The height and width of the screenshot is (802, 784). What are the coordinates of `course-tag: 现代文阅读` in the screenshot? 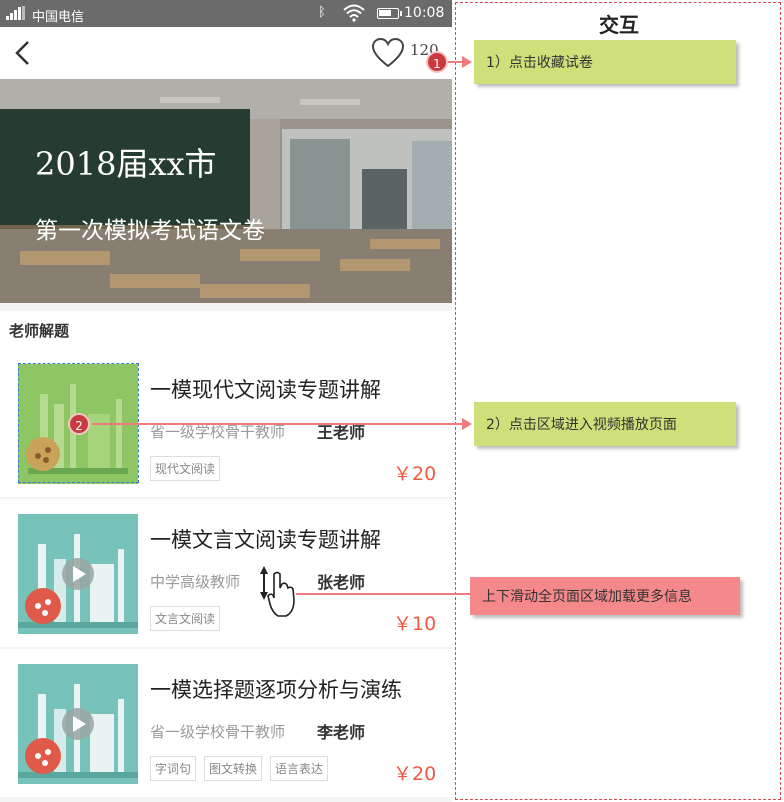 It's located at (185, 468).